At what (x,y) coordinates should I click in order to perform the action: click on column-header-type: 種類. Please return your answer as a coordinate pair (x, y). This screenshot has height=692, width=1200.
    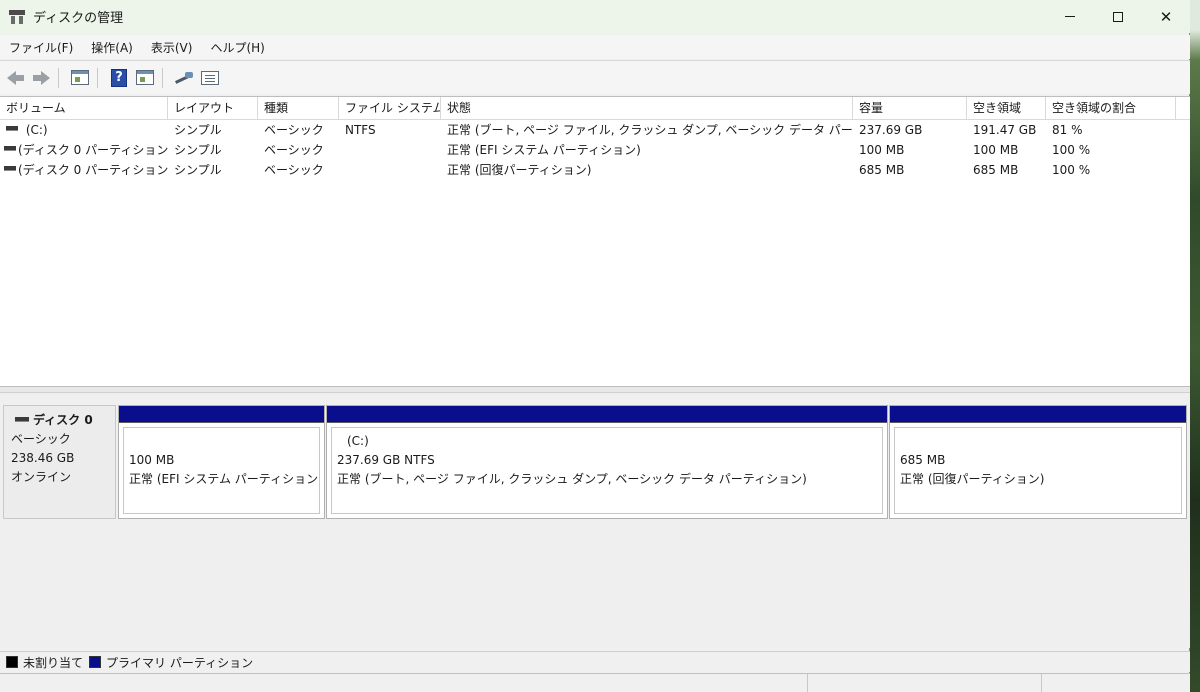
    Looking at the image, I should click on (298, 108).